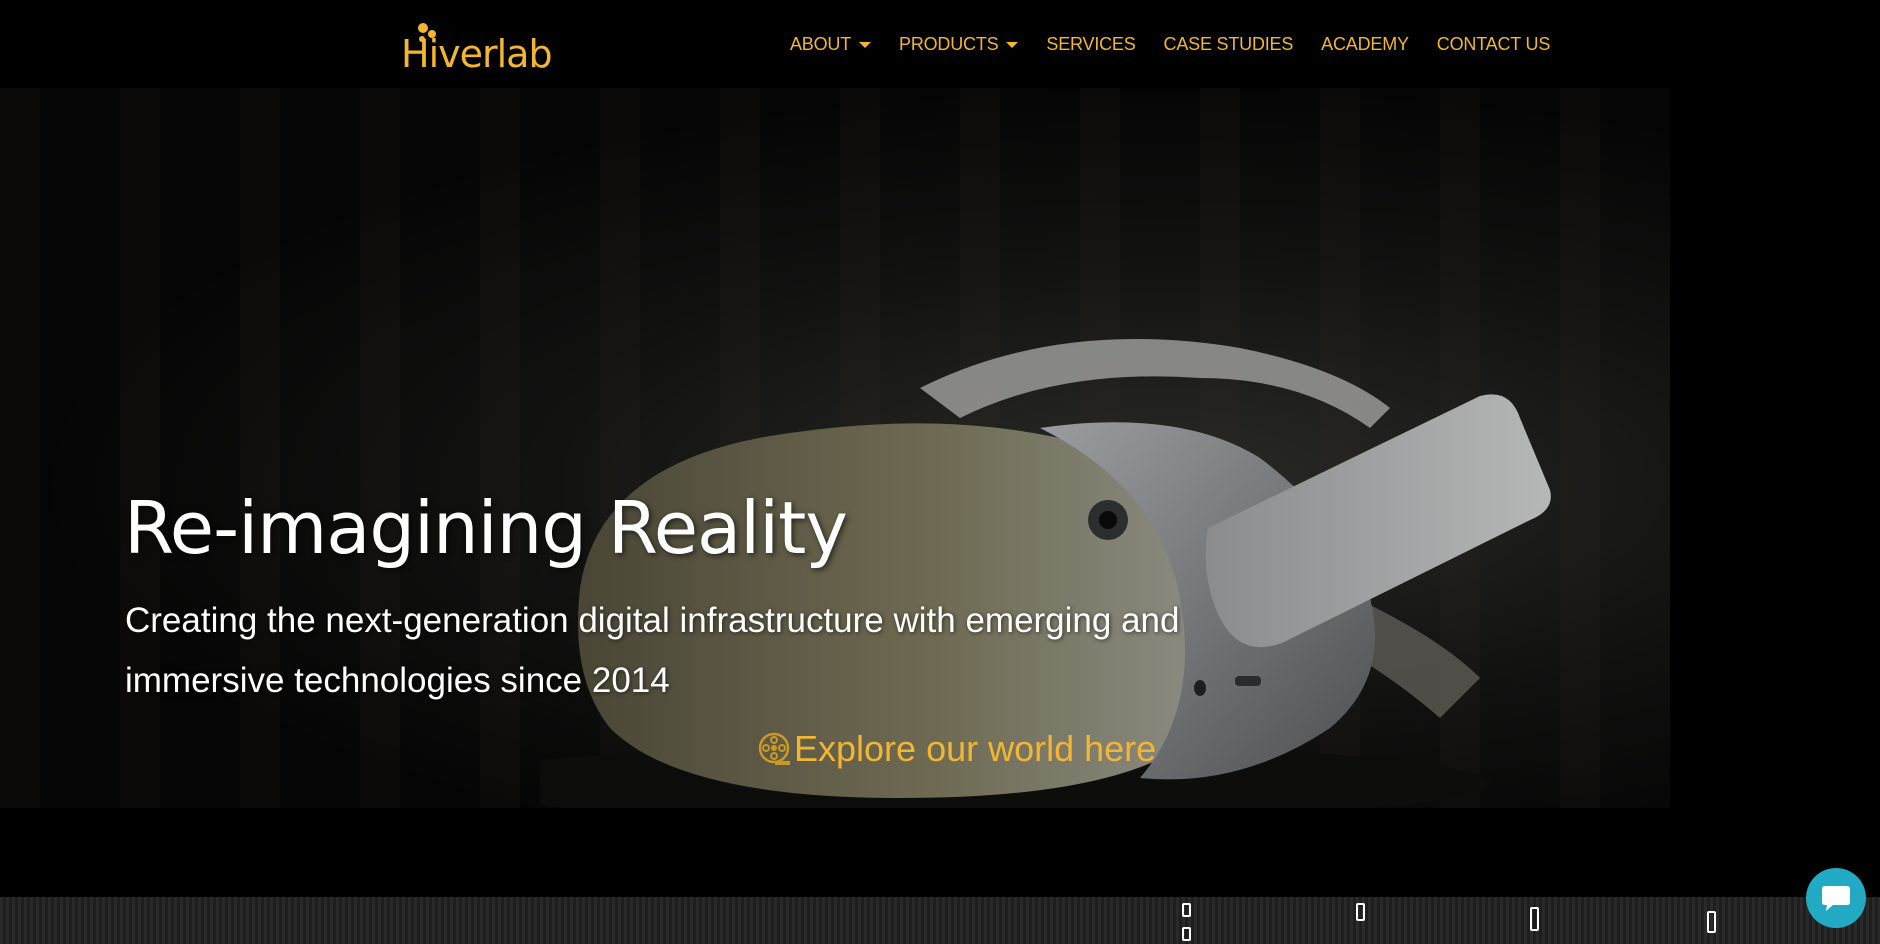 This screenshot has width=1880, height=944. Describe the element at coordinates (486, 528) in the screenshot. I see `hero-title: Re-imagining Reality` at that location.